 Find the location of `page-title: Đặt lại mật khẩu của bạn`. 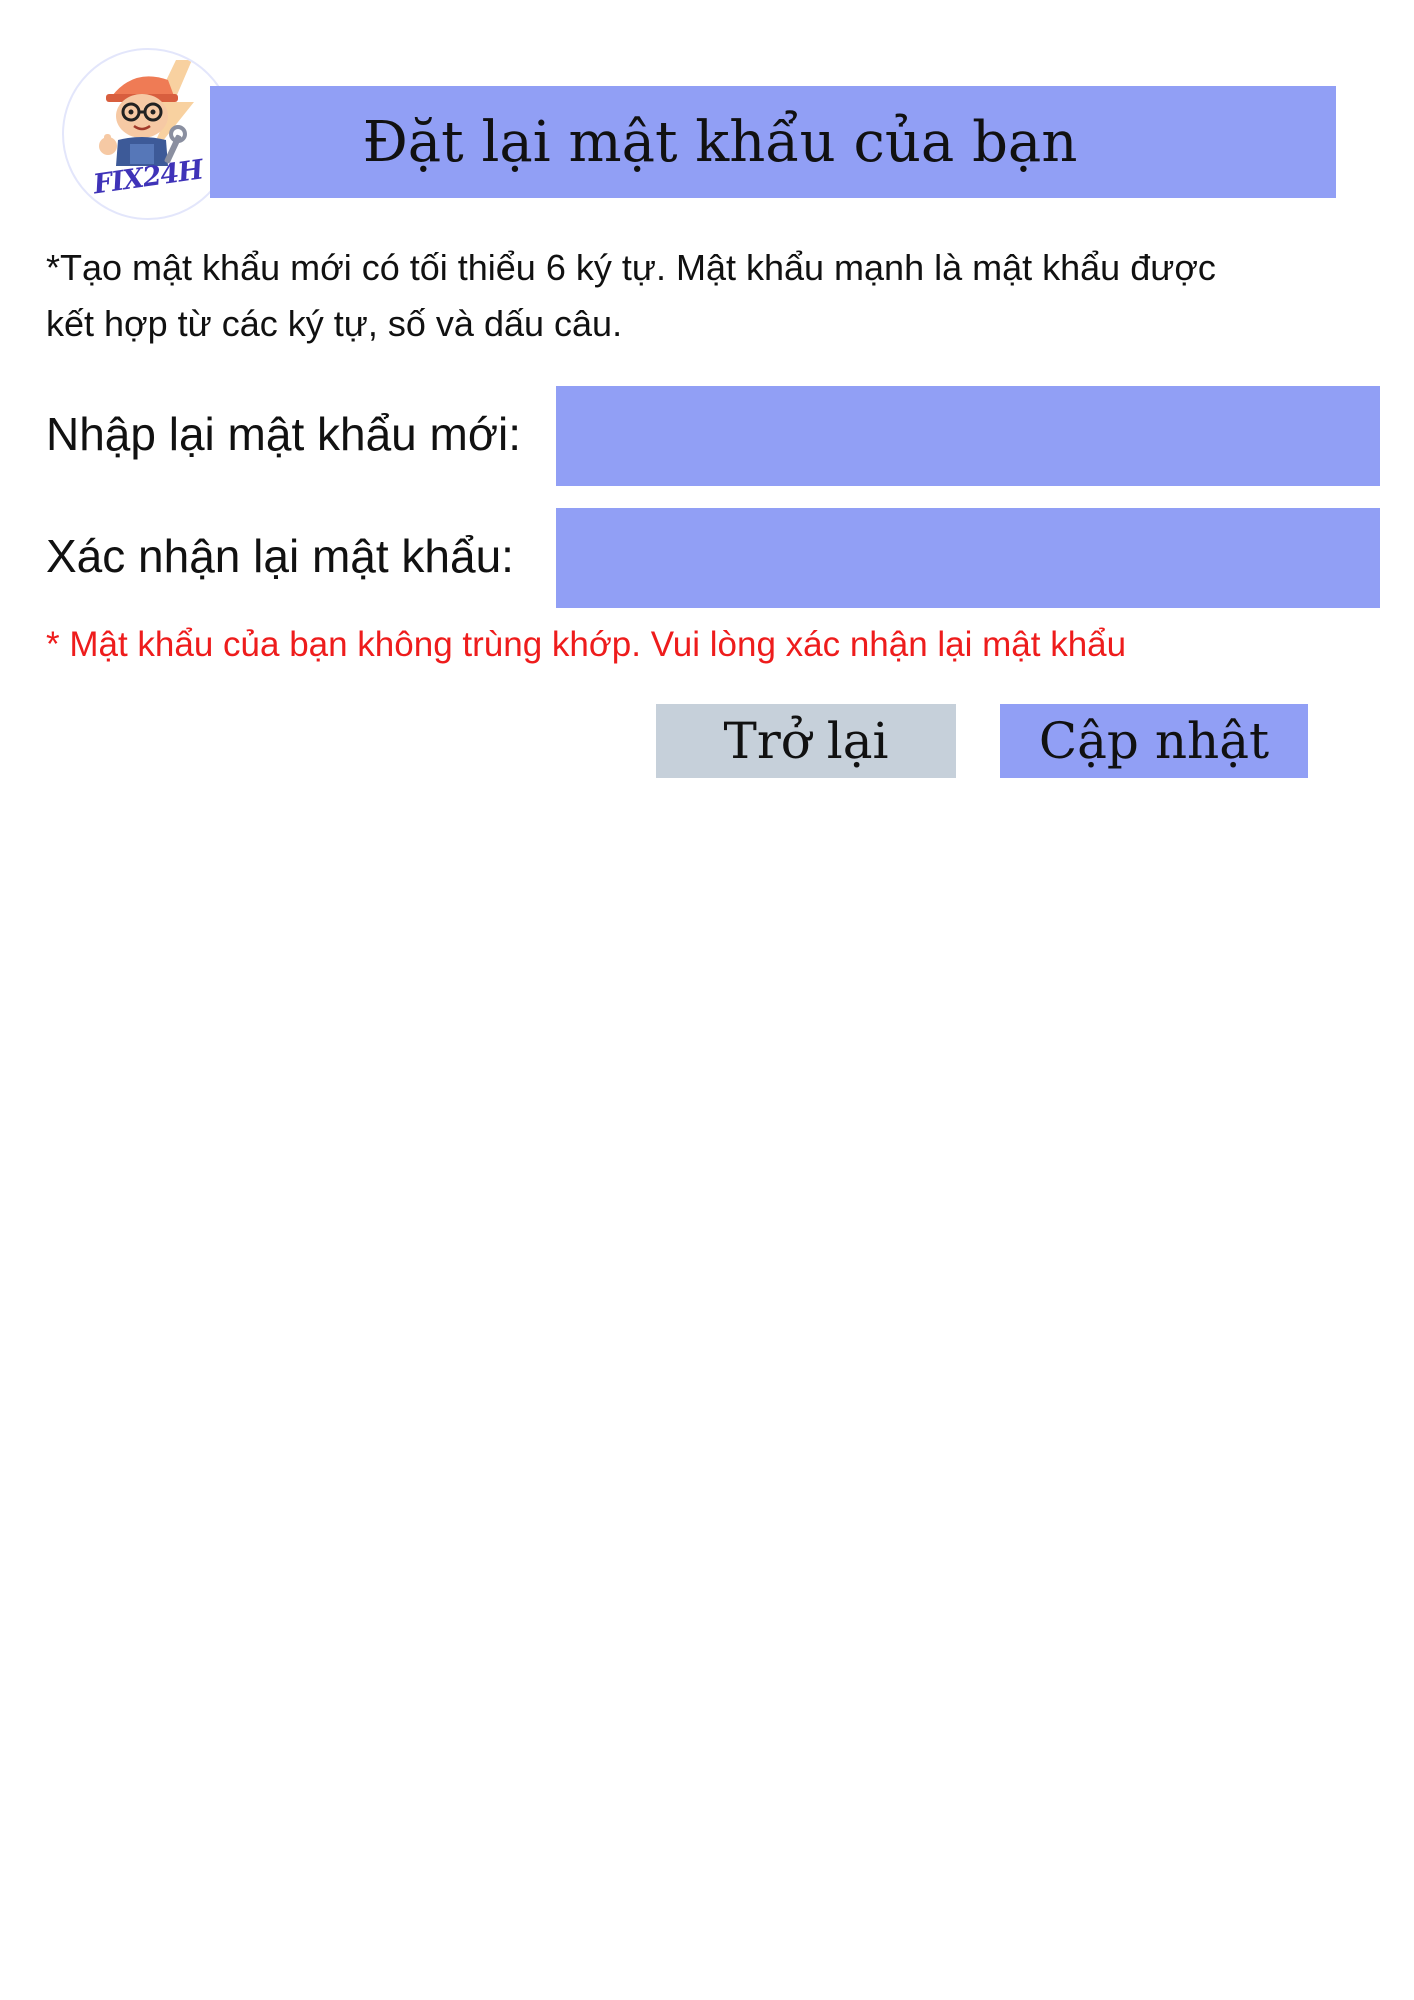

page-title: Đặt lại mật khẩu của bạn is located at coordinates (720, 142).